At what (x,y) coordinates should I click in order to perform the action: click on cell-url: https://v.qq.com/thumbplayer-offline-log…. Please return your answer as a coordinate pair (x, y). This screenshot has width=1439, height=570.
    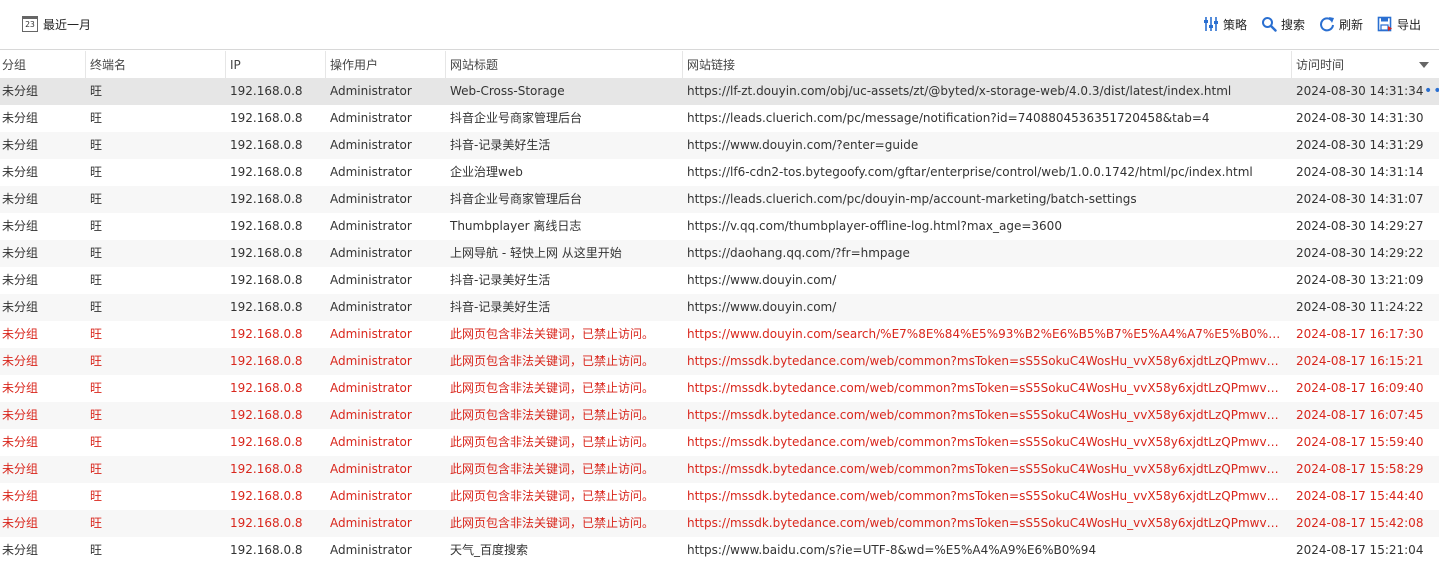
    Looking at the image, I should click on (874, 226).